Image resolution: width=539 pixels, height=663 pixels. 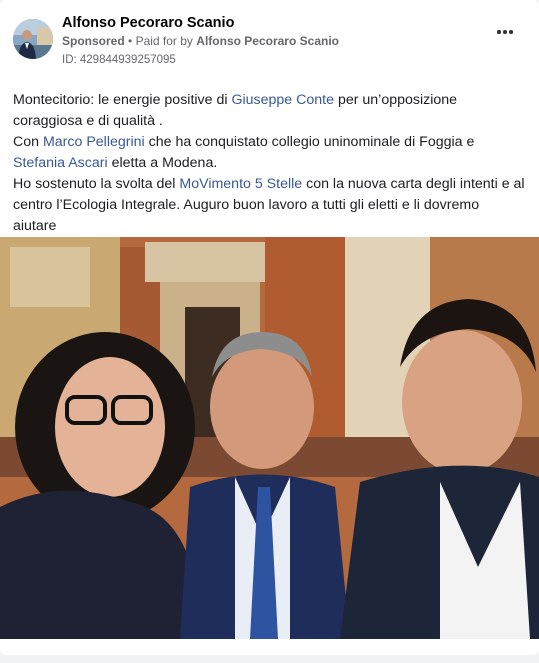 I want to click on avatar, so click(x=33, y=39).